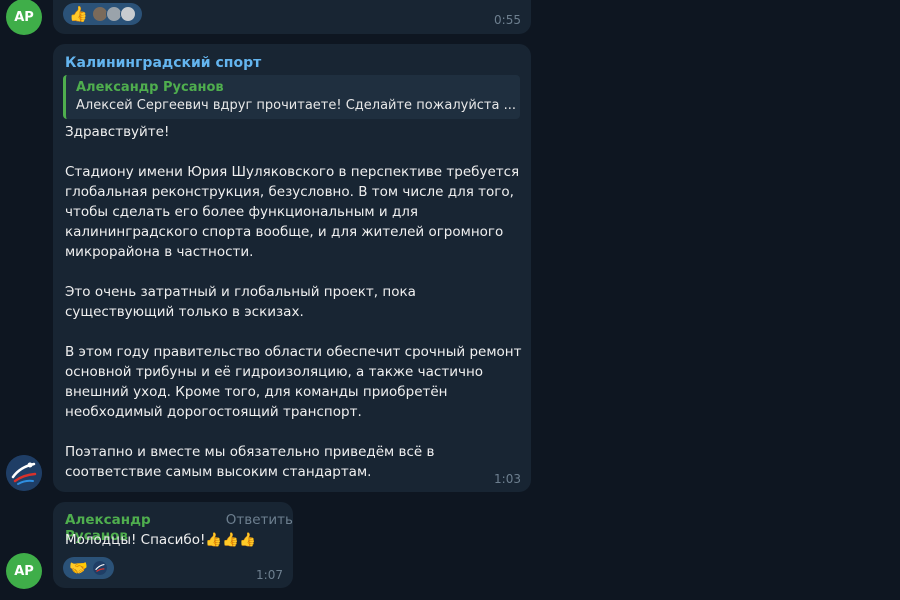  What do you see at coordinates (78, 567) in the screenshot?
I see `handshake-icon: 🤝` at bounding box center [78, 567].